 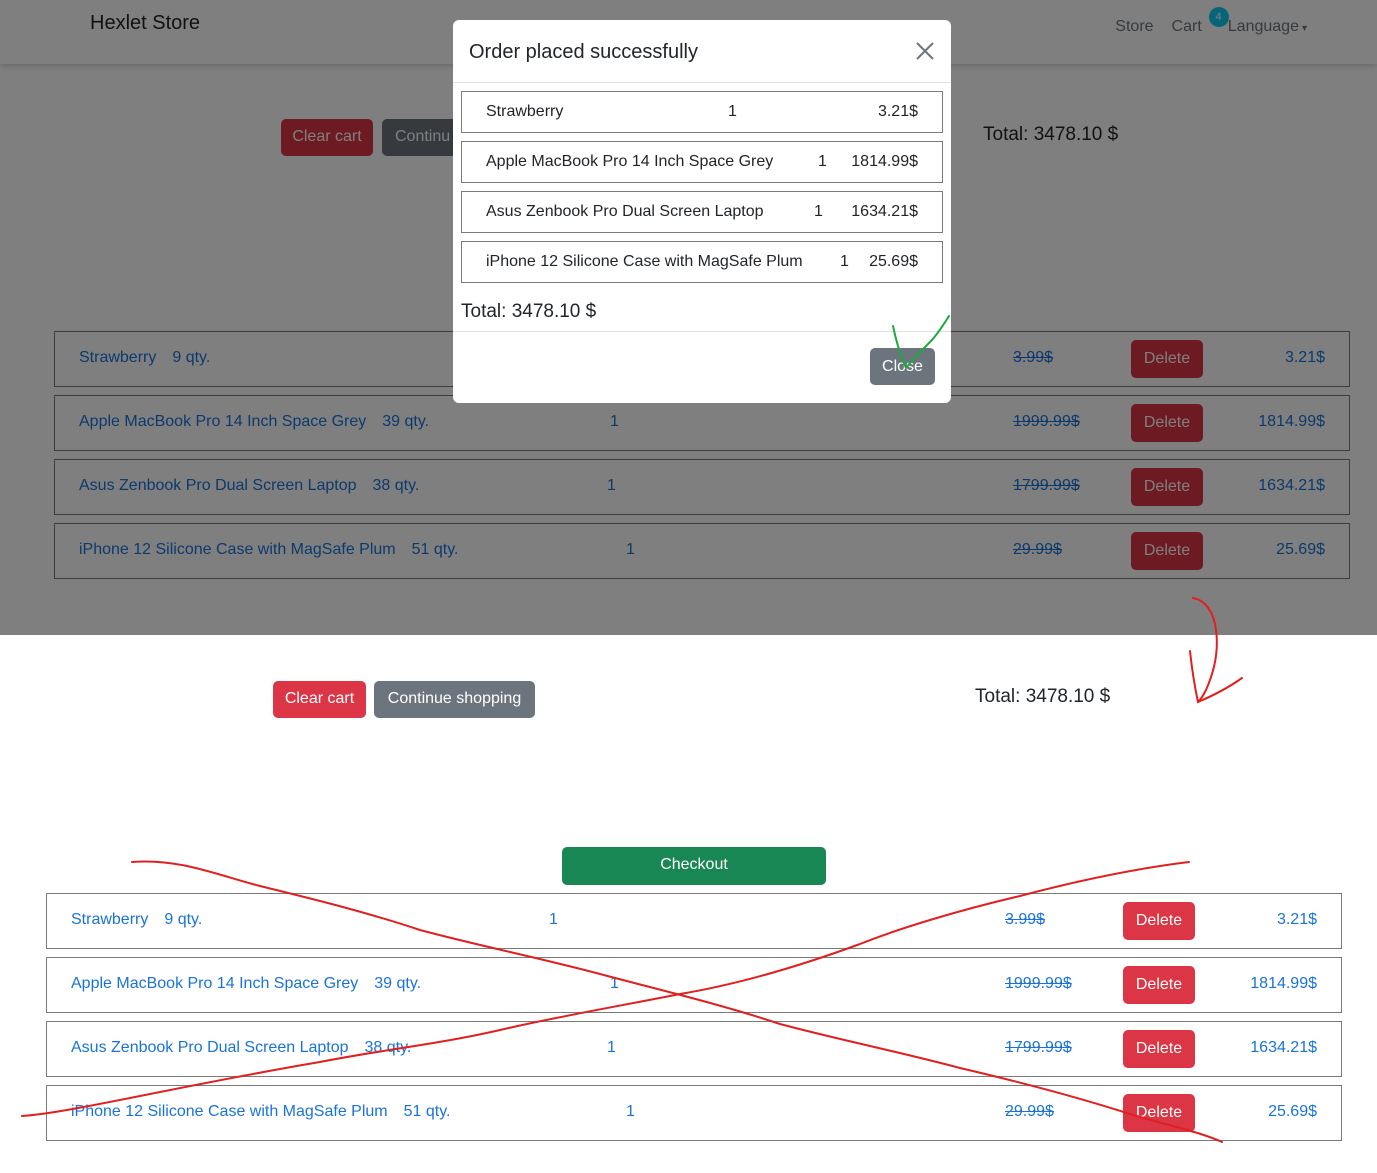 I want to click on modal-item-price: 1634.21$, so click(x=884, y=211).